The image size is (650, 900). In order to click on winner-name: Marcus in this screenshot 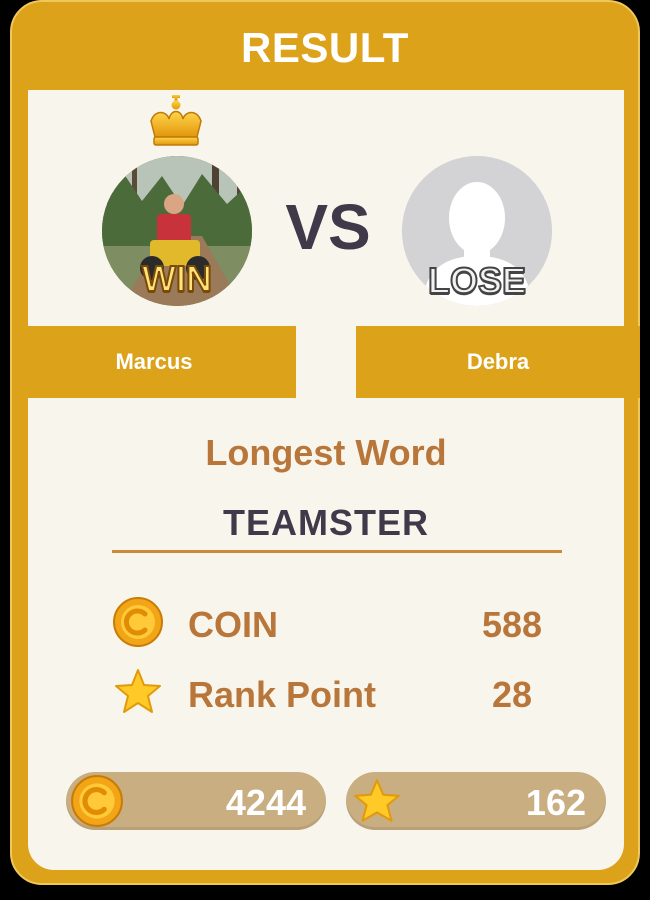, I will do `click(154, 361)`.